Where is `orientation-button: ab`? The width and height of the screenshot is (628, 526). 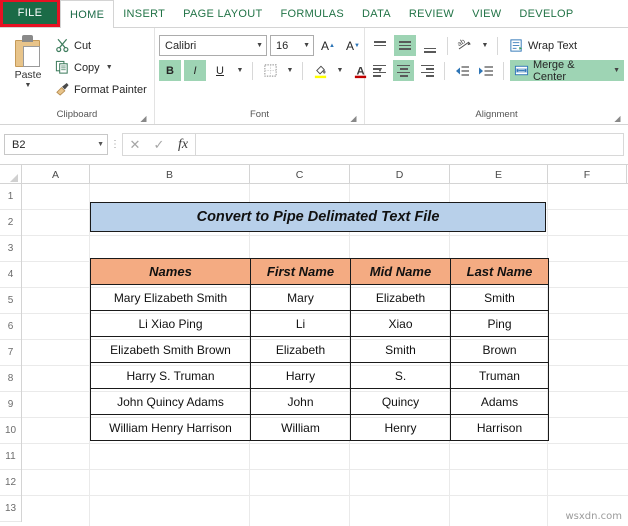
orientation-button: ab is located at coordinates (465, 45).